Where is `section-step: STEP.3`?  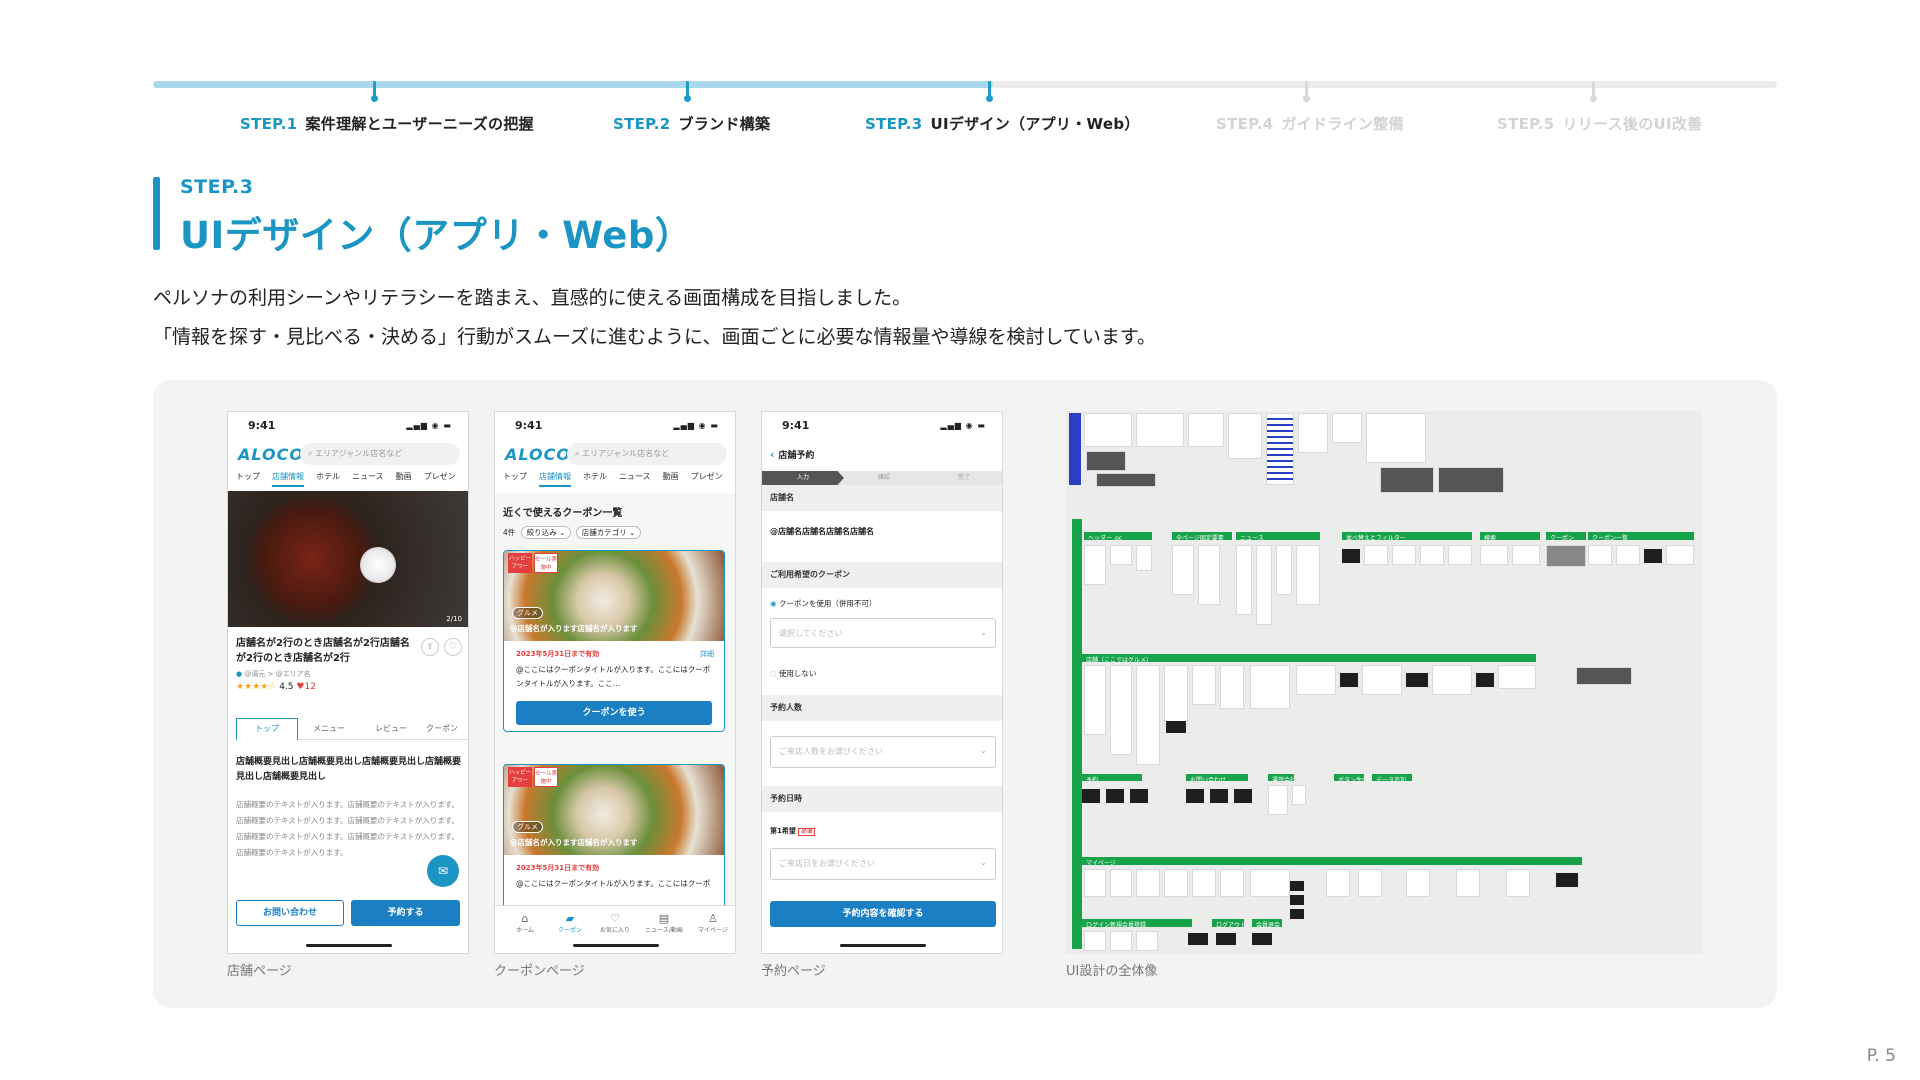
section-step: STEP.3 is located at coordinates (217, 187).